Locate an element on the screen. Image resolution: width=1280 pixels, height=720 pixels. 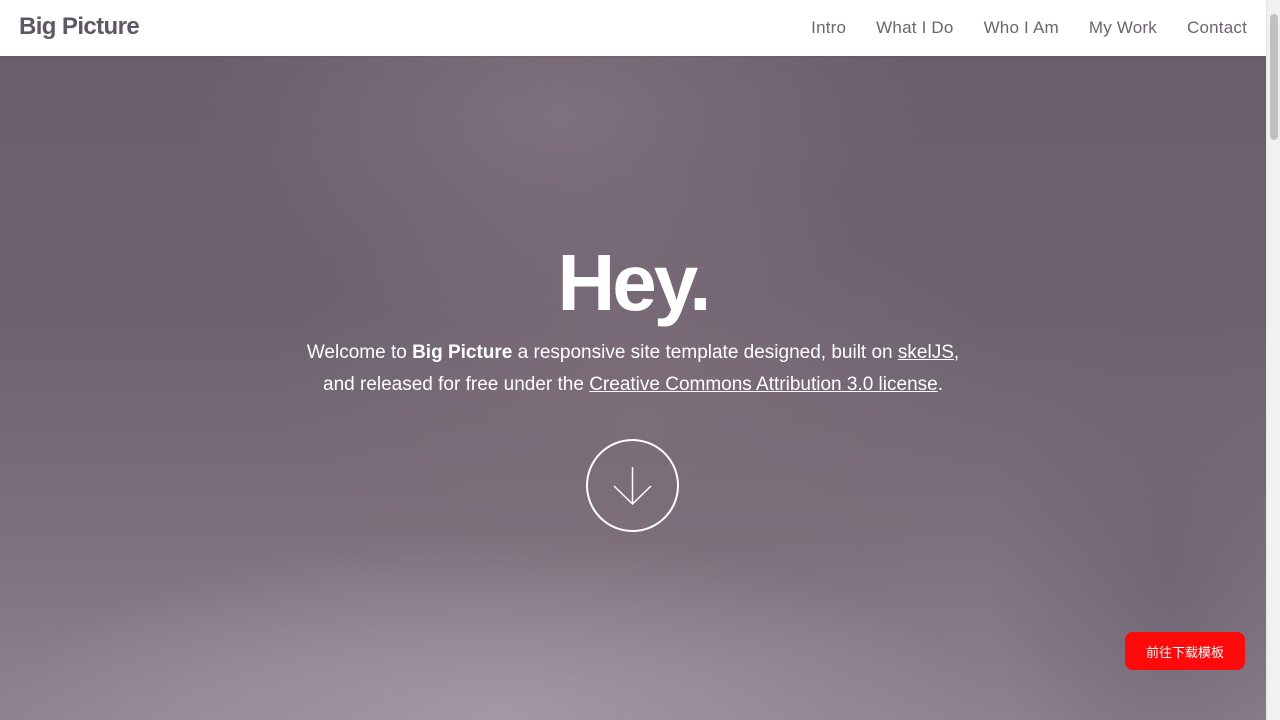
hero-title: Hey. is located at coordinates (634, 282).